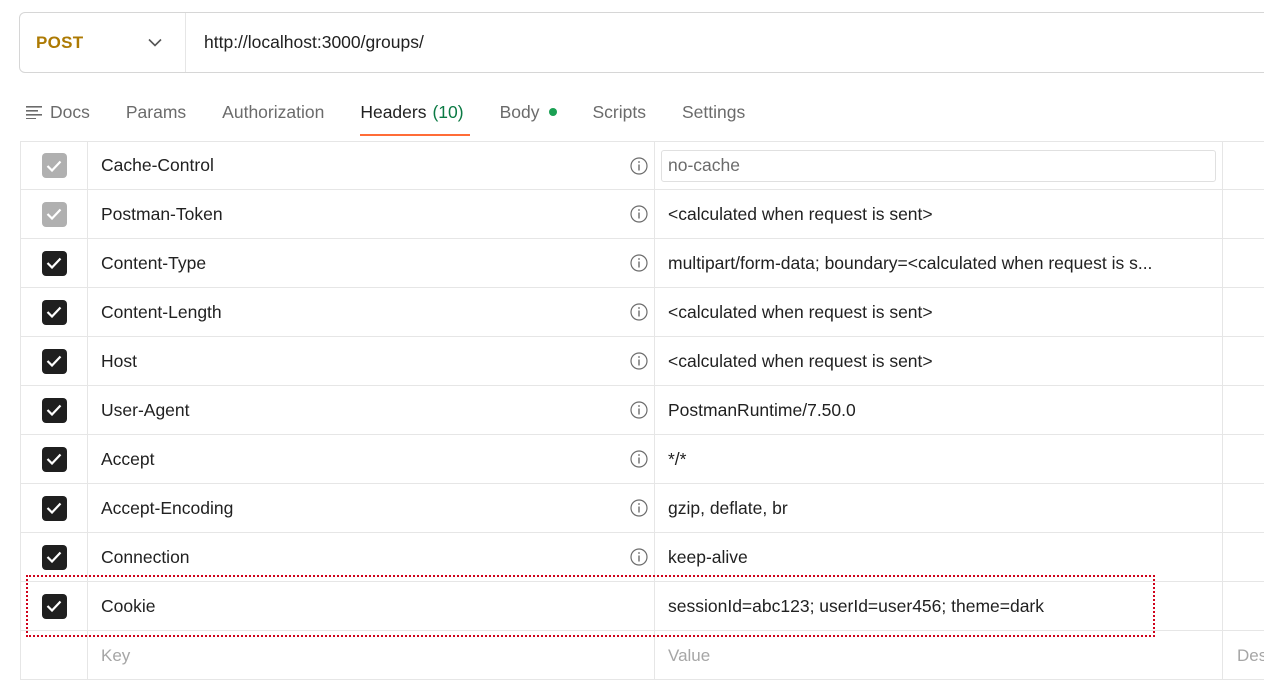  Describe the element at coordinates (371, 263) in the screenshot. I see `header-key-cell: Content-Type` at that location.